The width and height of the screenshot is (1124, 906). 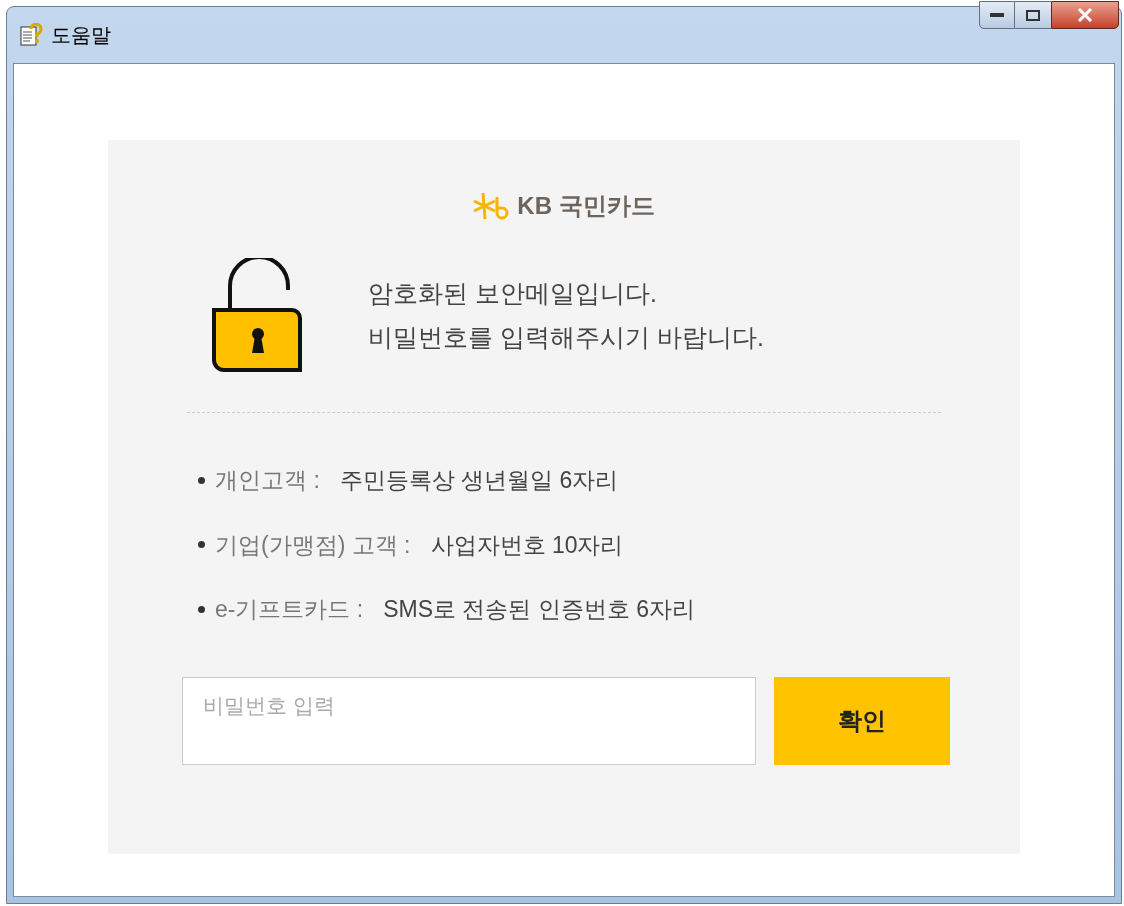 What do you see at coordinates (491, 206) in the screenshot?
I see `star-logo-icon` at bounding box center [491, 206].